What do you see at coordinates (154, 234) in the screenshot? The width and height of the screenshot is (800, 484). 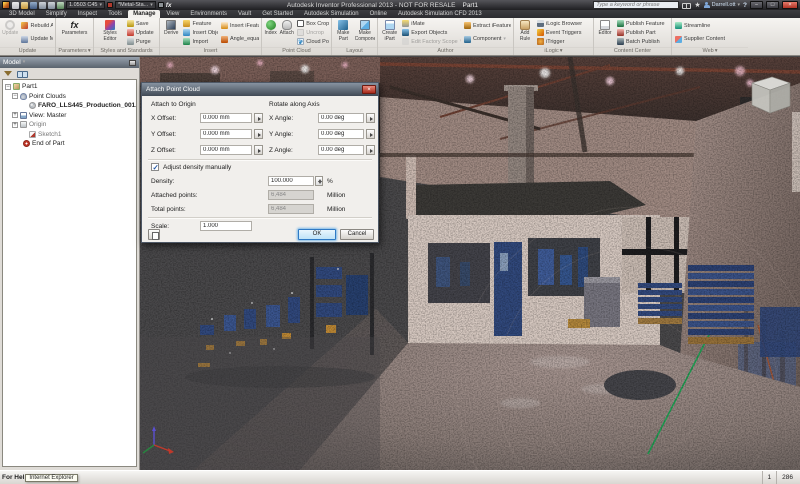 I see `dialog-help-button` at bounding box center [154, 234].